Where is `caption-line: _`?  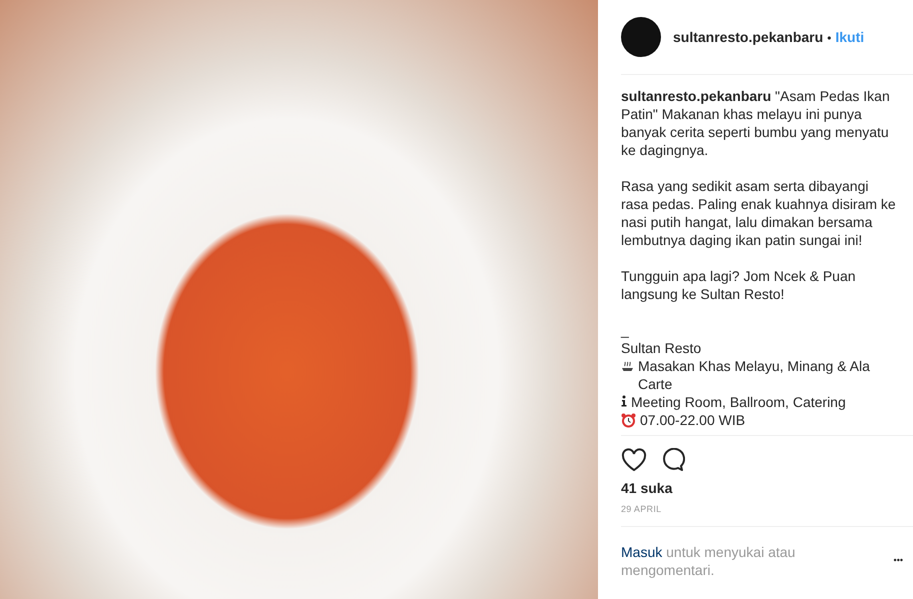 caption-line: _ is located at coordinates (625, 330).